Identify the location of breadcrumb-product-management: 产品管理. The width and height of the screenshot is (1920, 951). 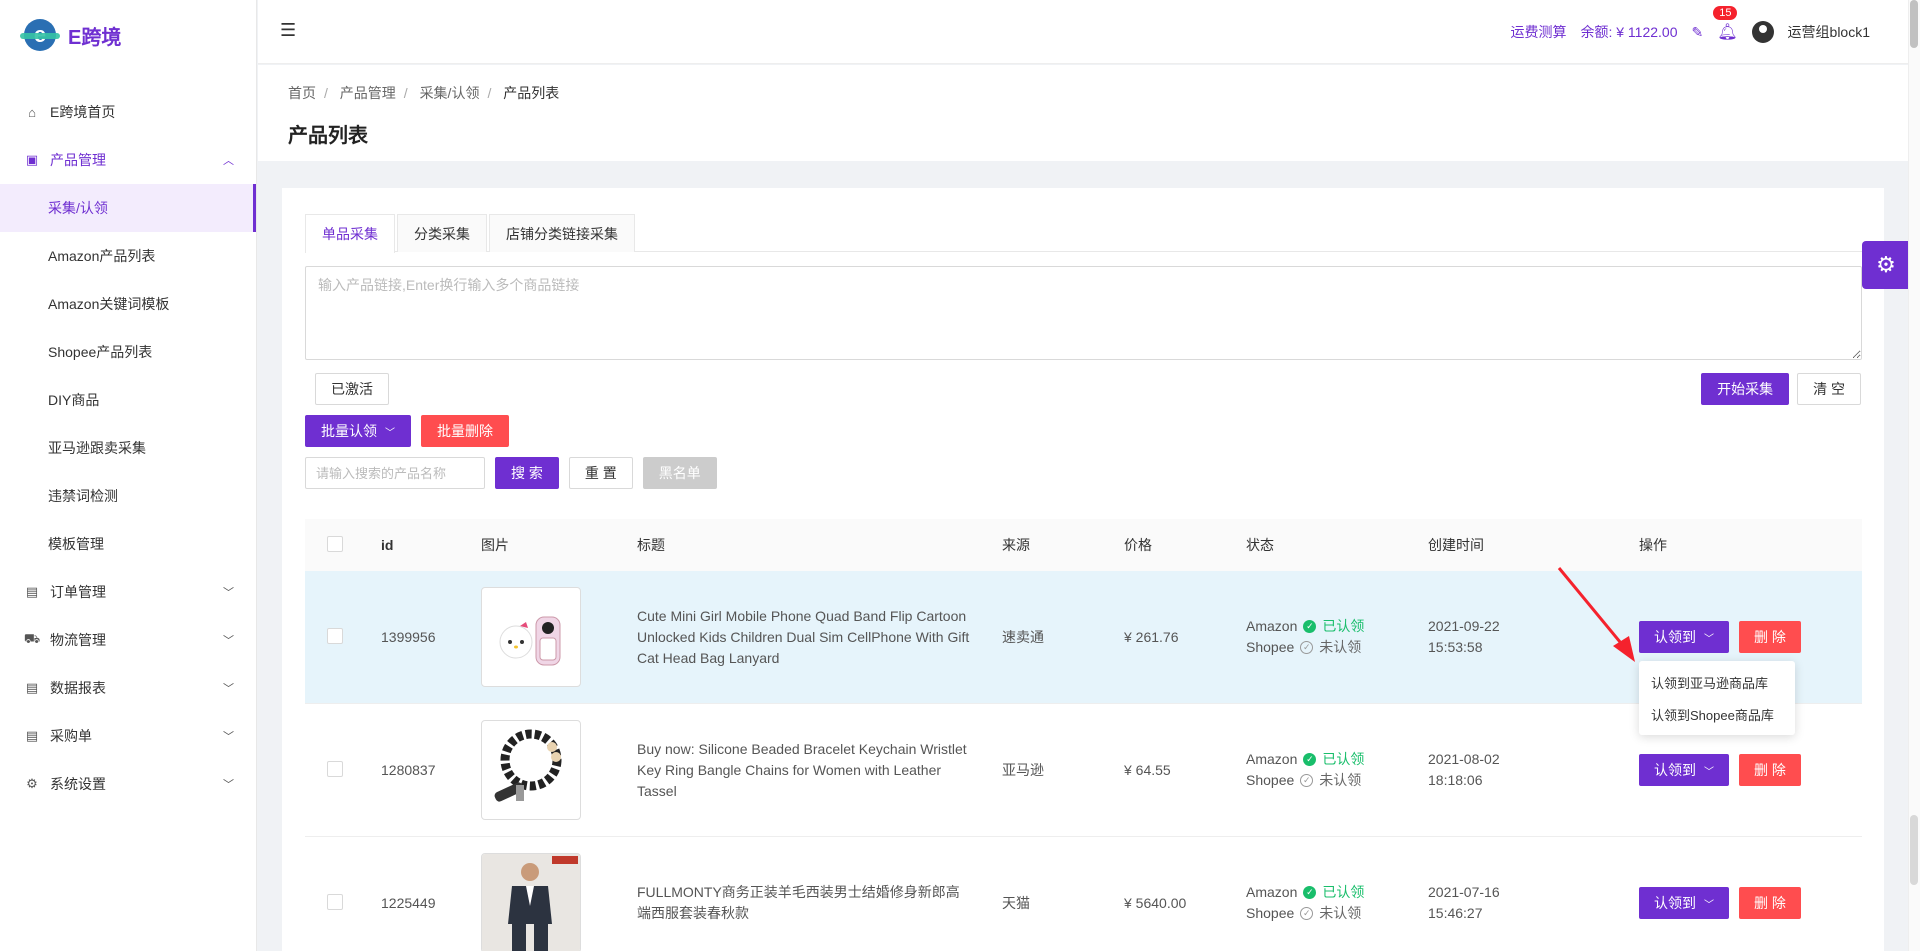
(368, 93).